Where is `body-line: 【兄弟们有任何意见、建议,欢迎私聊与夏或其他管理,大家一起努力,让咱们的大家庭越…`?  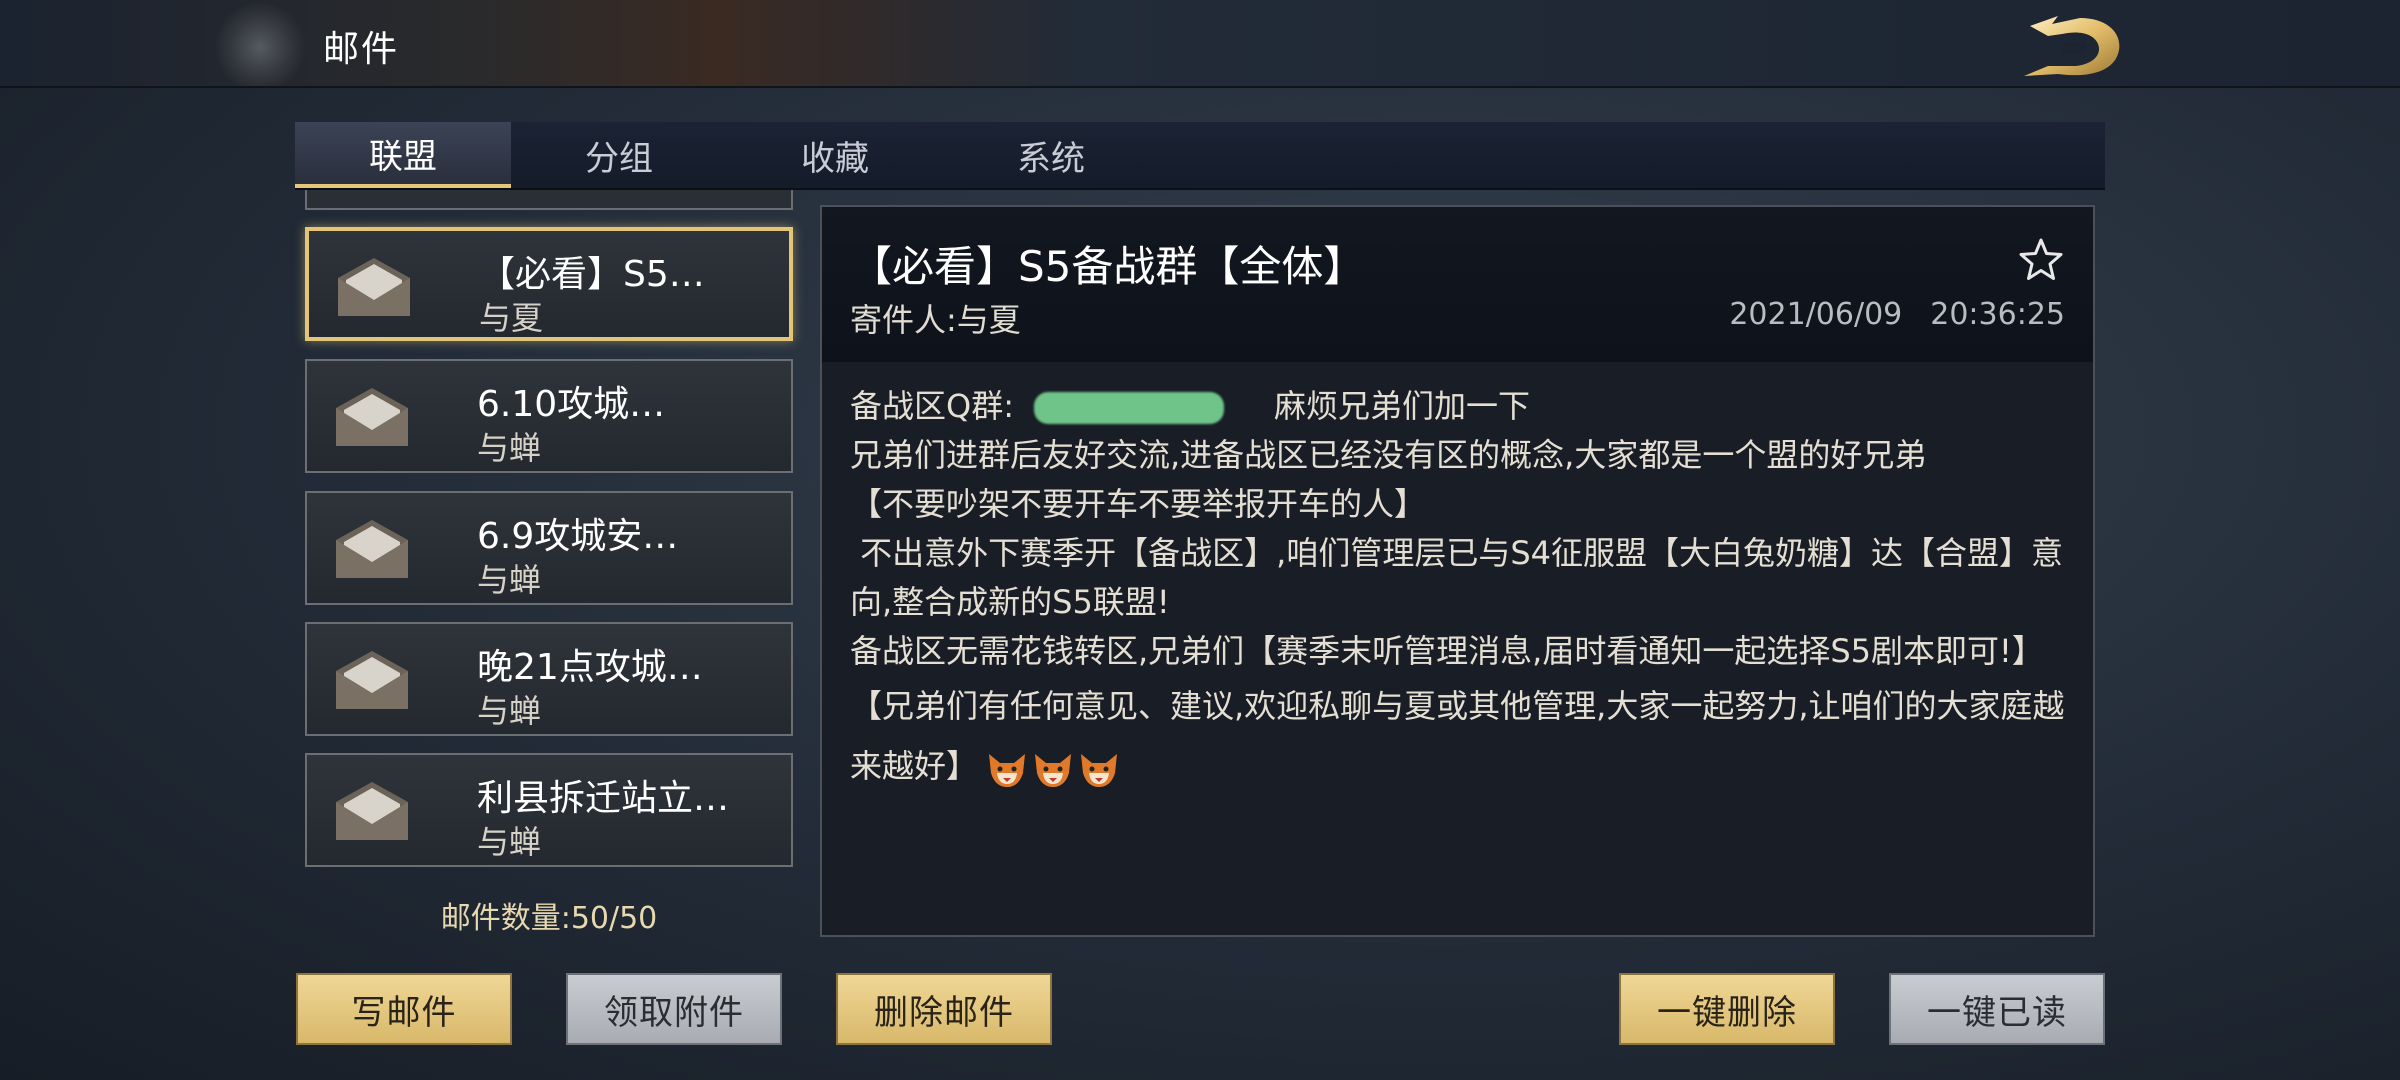
body-line: 【兄弟们有任何意见、建议,欢迎私聊与夏或其他管理,大家一起努力,让咱们的大家庭越… is located at coordinates (1460, 737).